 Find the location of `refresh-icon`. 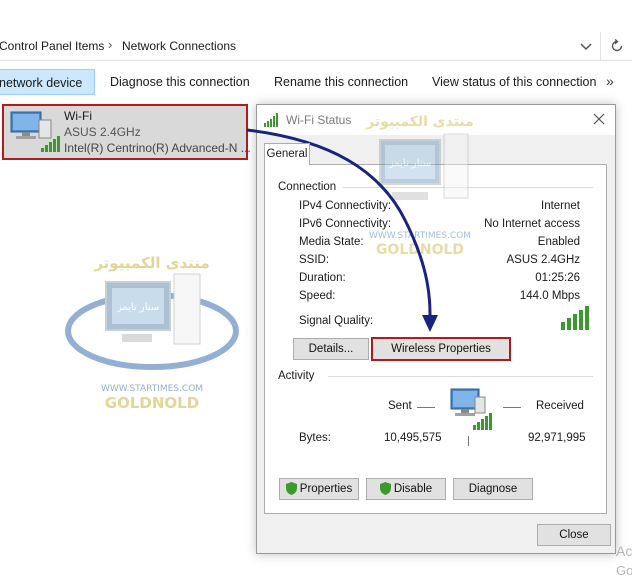

refresh-icon is located at coordinates (617, 46).